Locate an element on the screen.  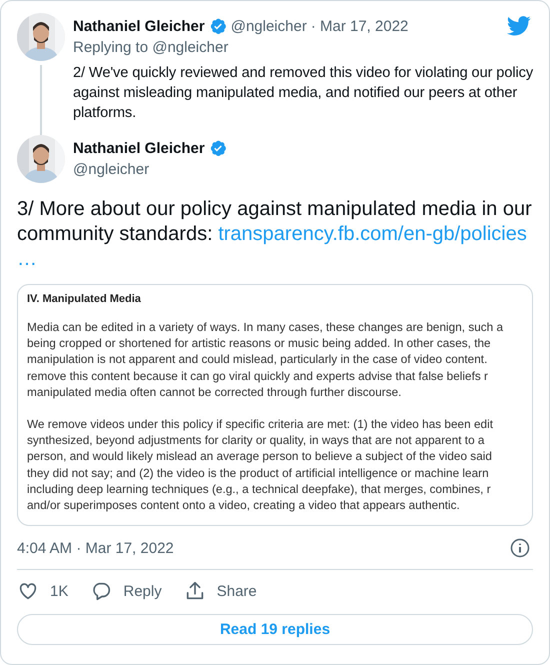
tweet-date: · Mar 17, 2022 is located at coordinates (359, 26).